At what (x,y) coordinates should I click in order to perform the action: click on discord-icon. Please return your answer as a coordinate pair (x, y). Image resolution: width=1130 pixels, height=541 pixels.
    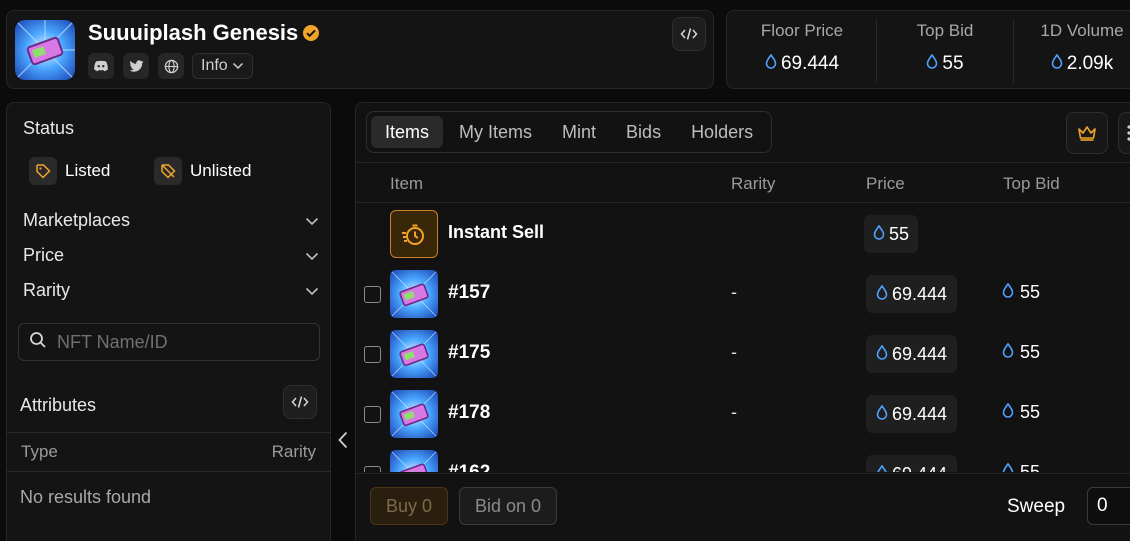
    Looking at the image, I should click on (101, 66).